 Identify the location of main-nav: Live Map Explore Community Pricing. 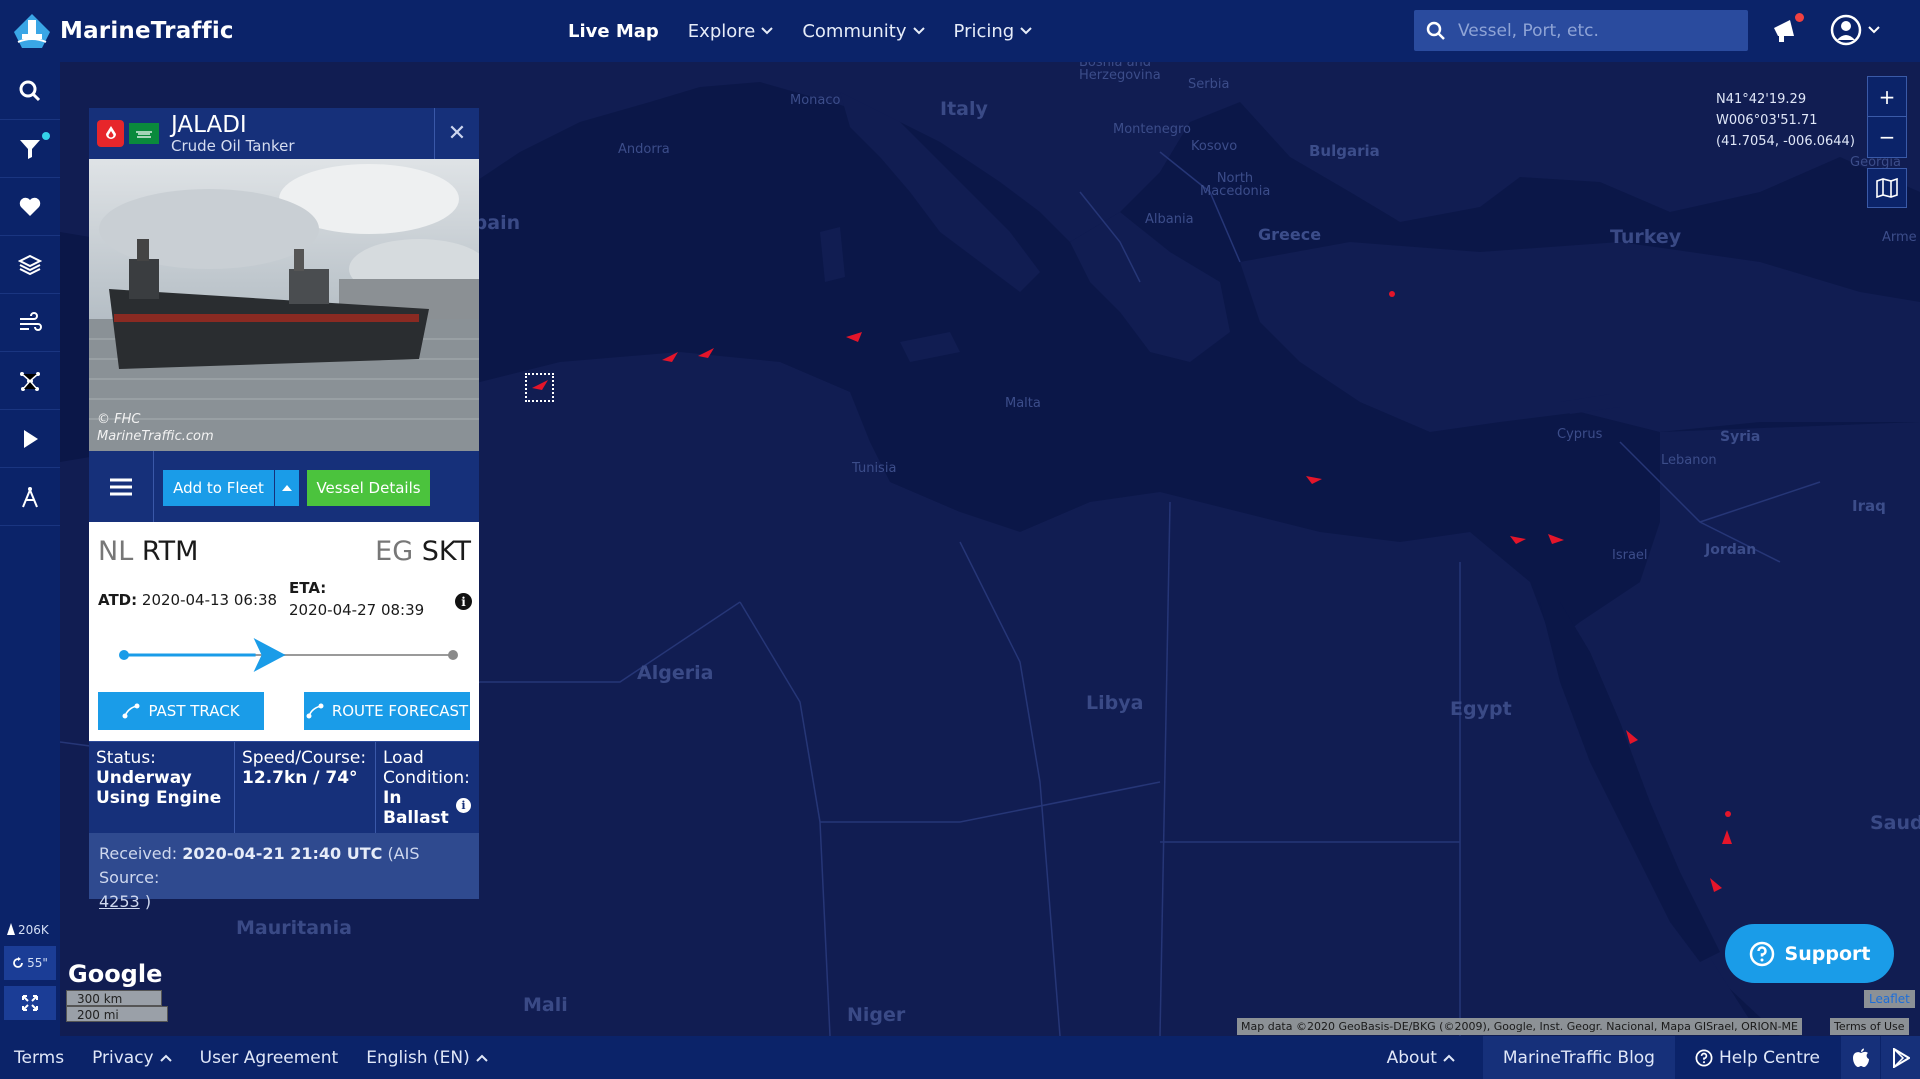
(800, 31).